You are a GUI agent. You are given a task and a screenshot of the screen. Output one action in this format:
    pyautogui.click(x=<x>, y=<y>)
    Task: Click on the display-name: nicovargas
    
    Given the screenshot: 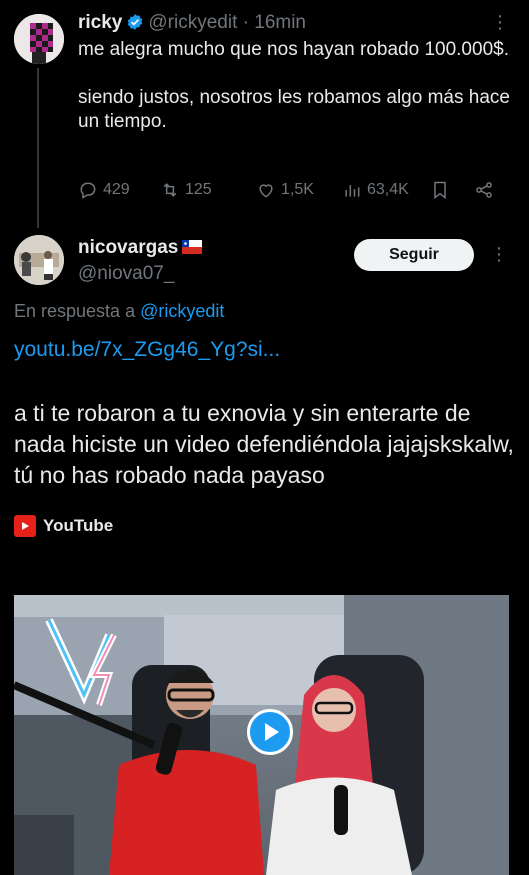 What is the action you would take?
    pyautogui.click(x=140, y=248)
    